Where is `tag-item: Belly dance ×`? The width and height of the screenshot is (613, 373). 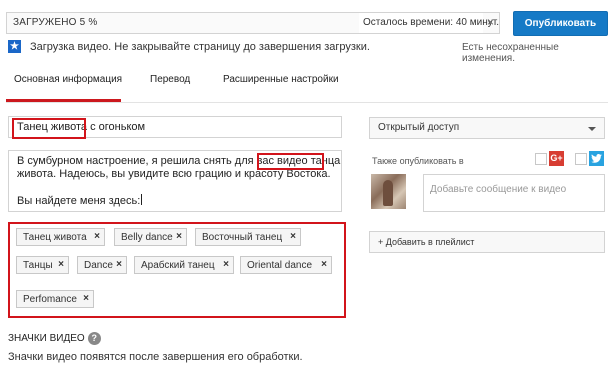 tag-item: Belly dance × is located at coordinates (150, 237).